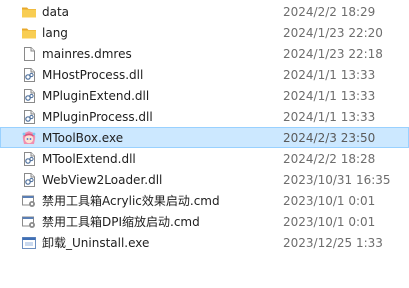 The height and width of the screenshot is (288, 409). I want to click on file-name: 禁用工具箱DPI缩放启动.cmd, so click(121, 222).